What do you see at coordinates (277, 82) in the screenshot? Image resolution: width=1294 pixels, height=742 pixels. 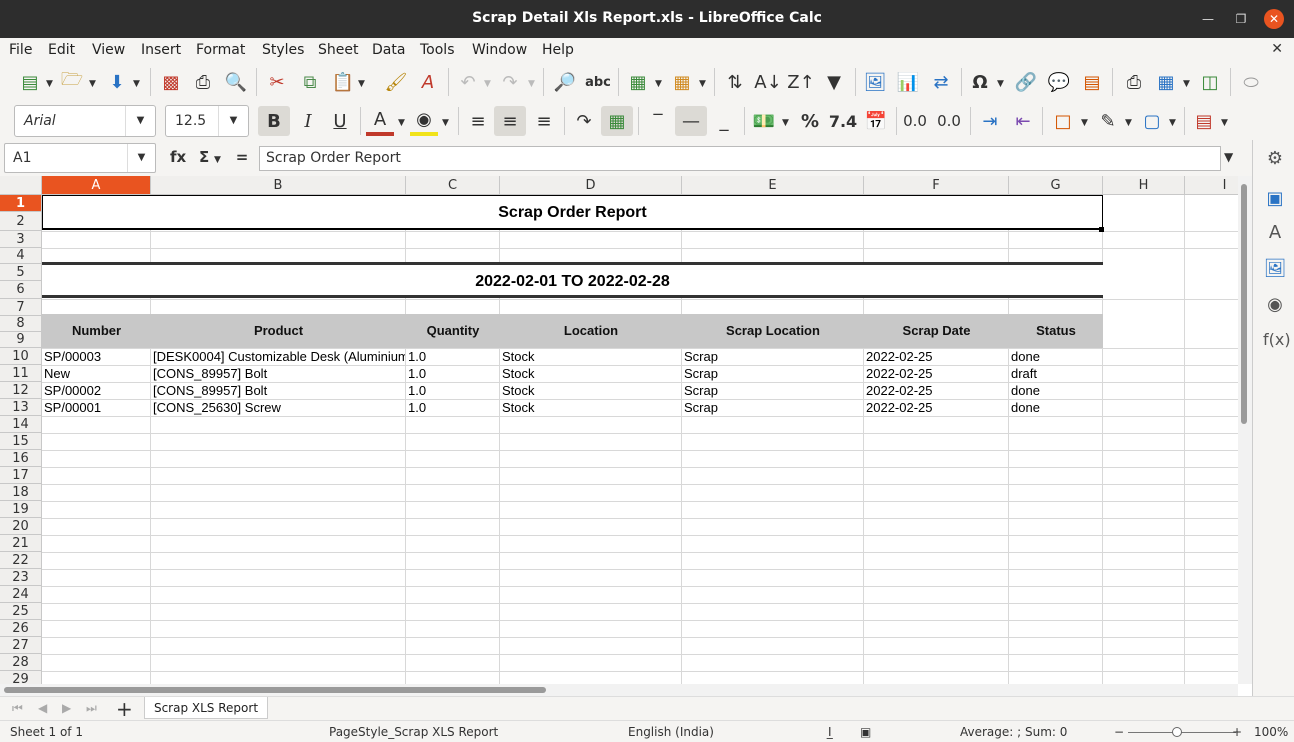 I see `cut-icon: ✂` at bounding box center [277, 82].